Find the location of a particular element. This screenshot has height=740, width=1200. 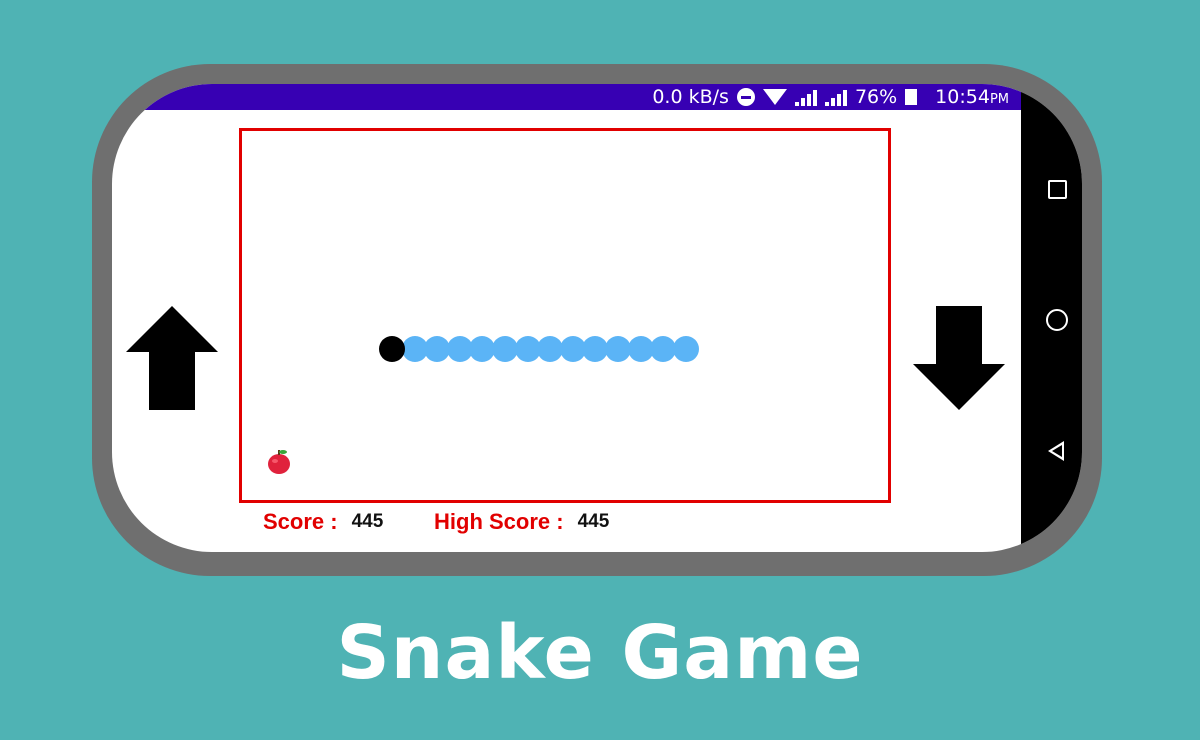

score-display: Score : 445 is located at coordinates (323, 522).